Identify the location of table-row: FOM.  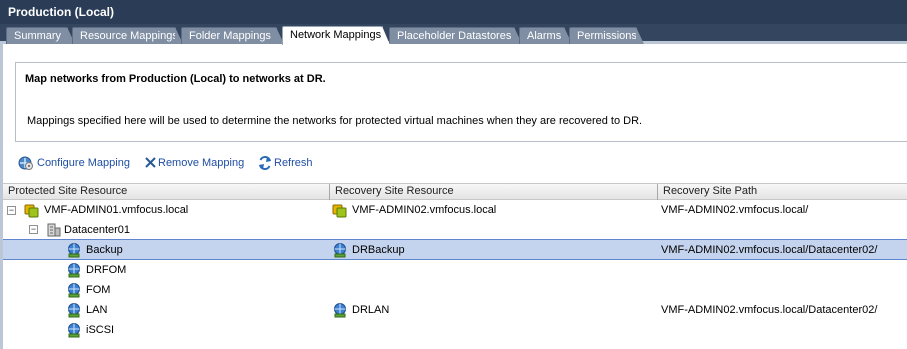
(455, 290).